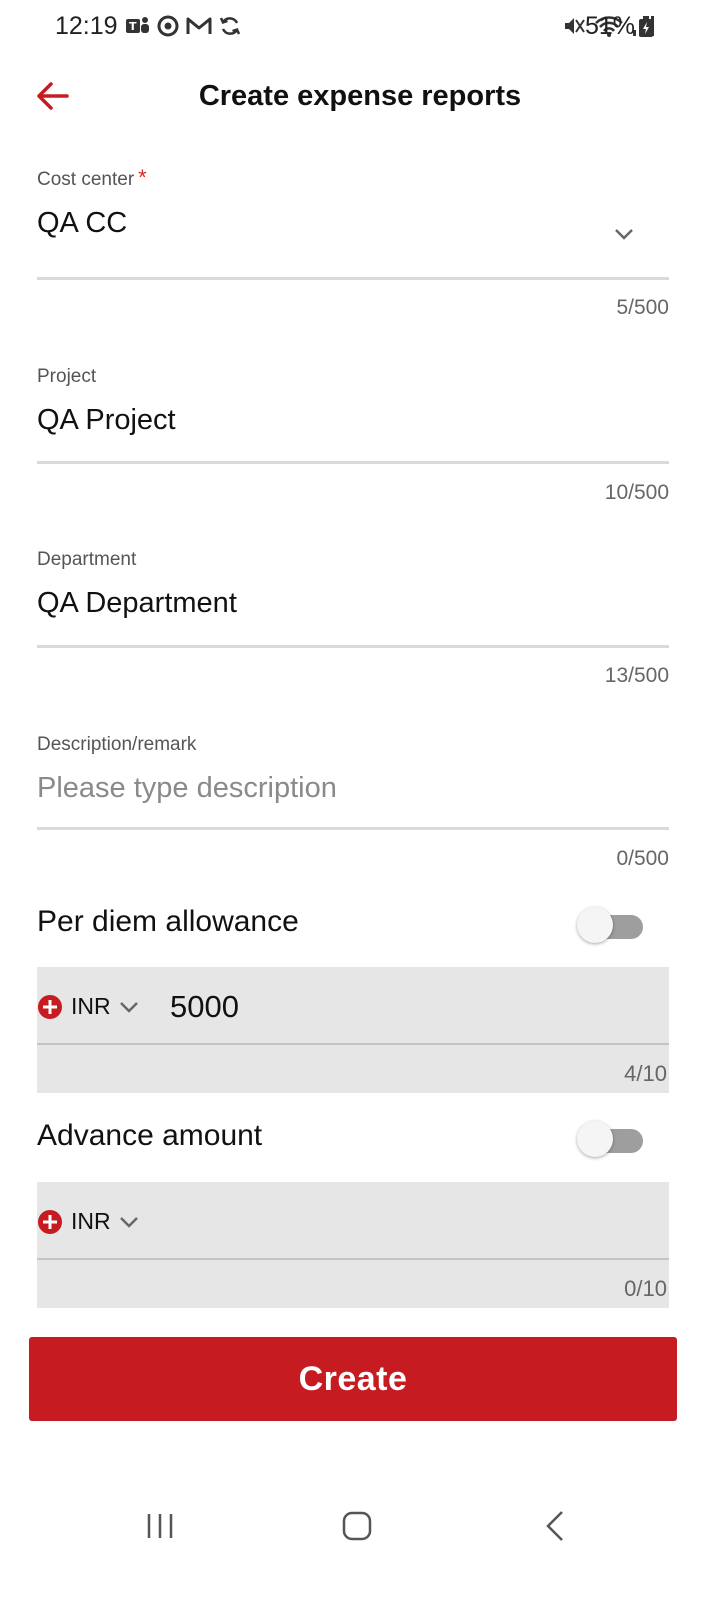 This screenshot has height=1600, width=720. I want to click on required-mark: *, so click(142, 177).